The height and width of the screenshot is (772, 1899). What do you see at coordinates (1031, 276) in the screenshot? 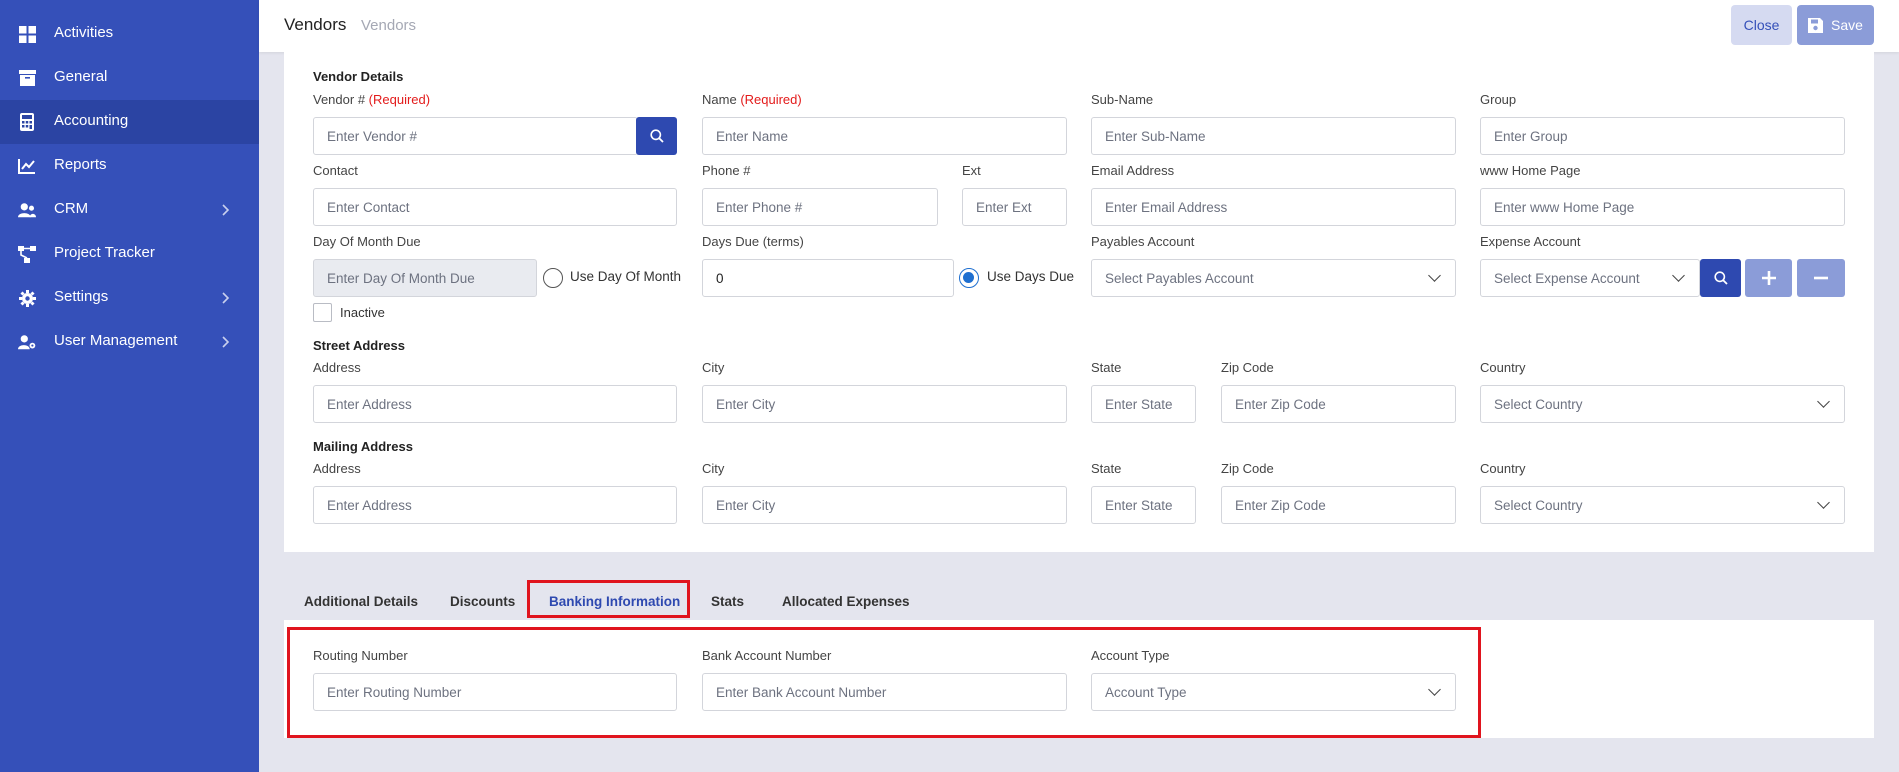
I see `use-days-due-label: Use Days Due` at bounding box center [1031, 276].